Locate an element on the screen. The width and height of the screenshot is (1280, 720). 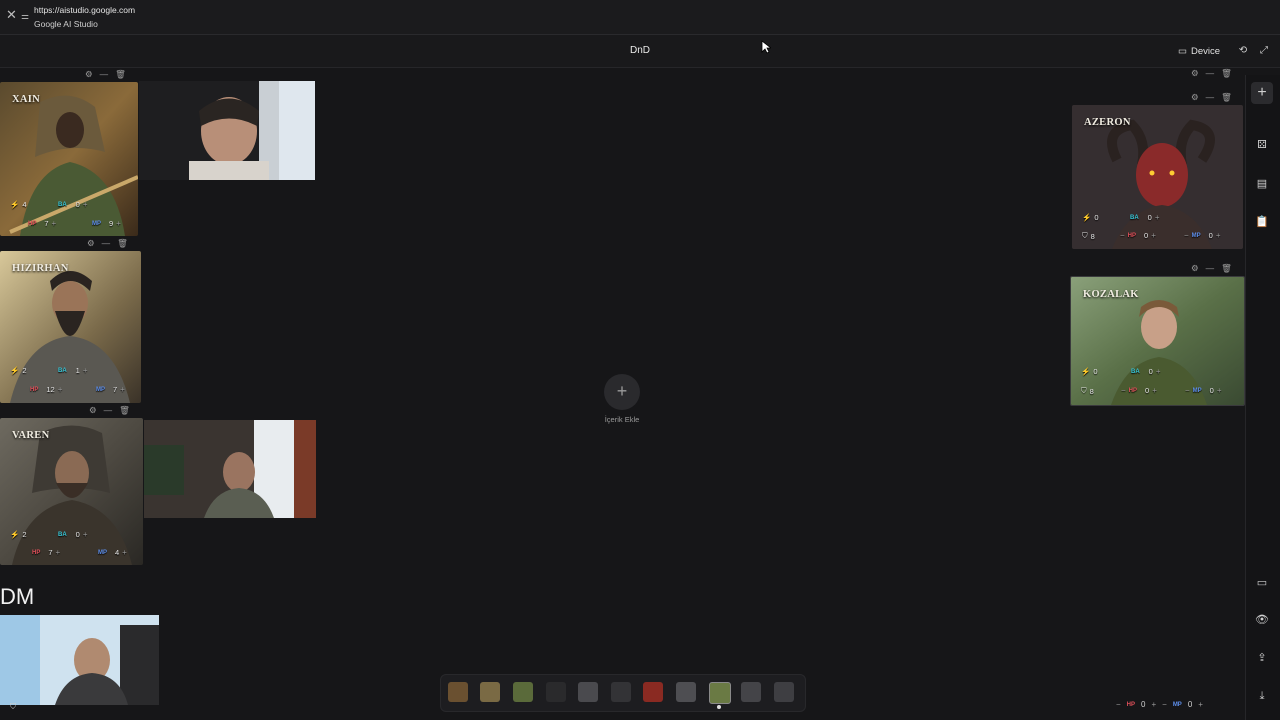
hp-value: 0 is located at coordinates (1143, 704).